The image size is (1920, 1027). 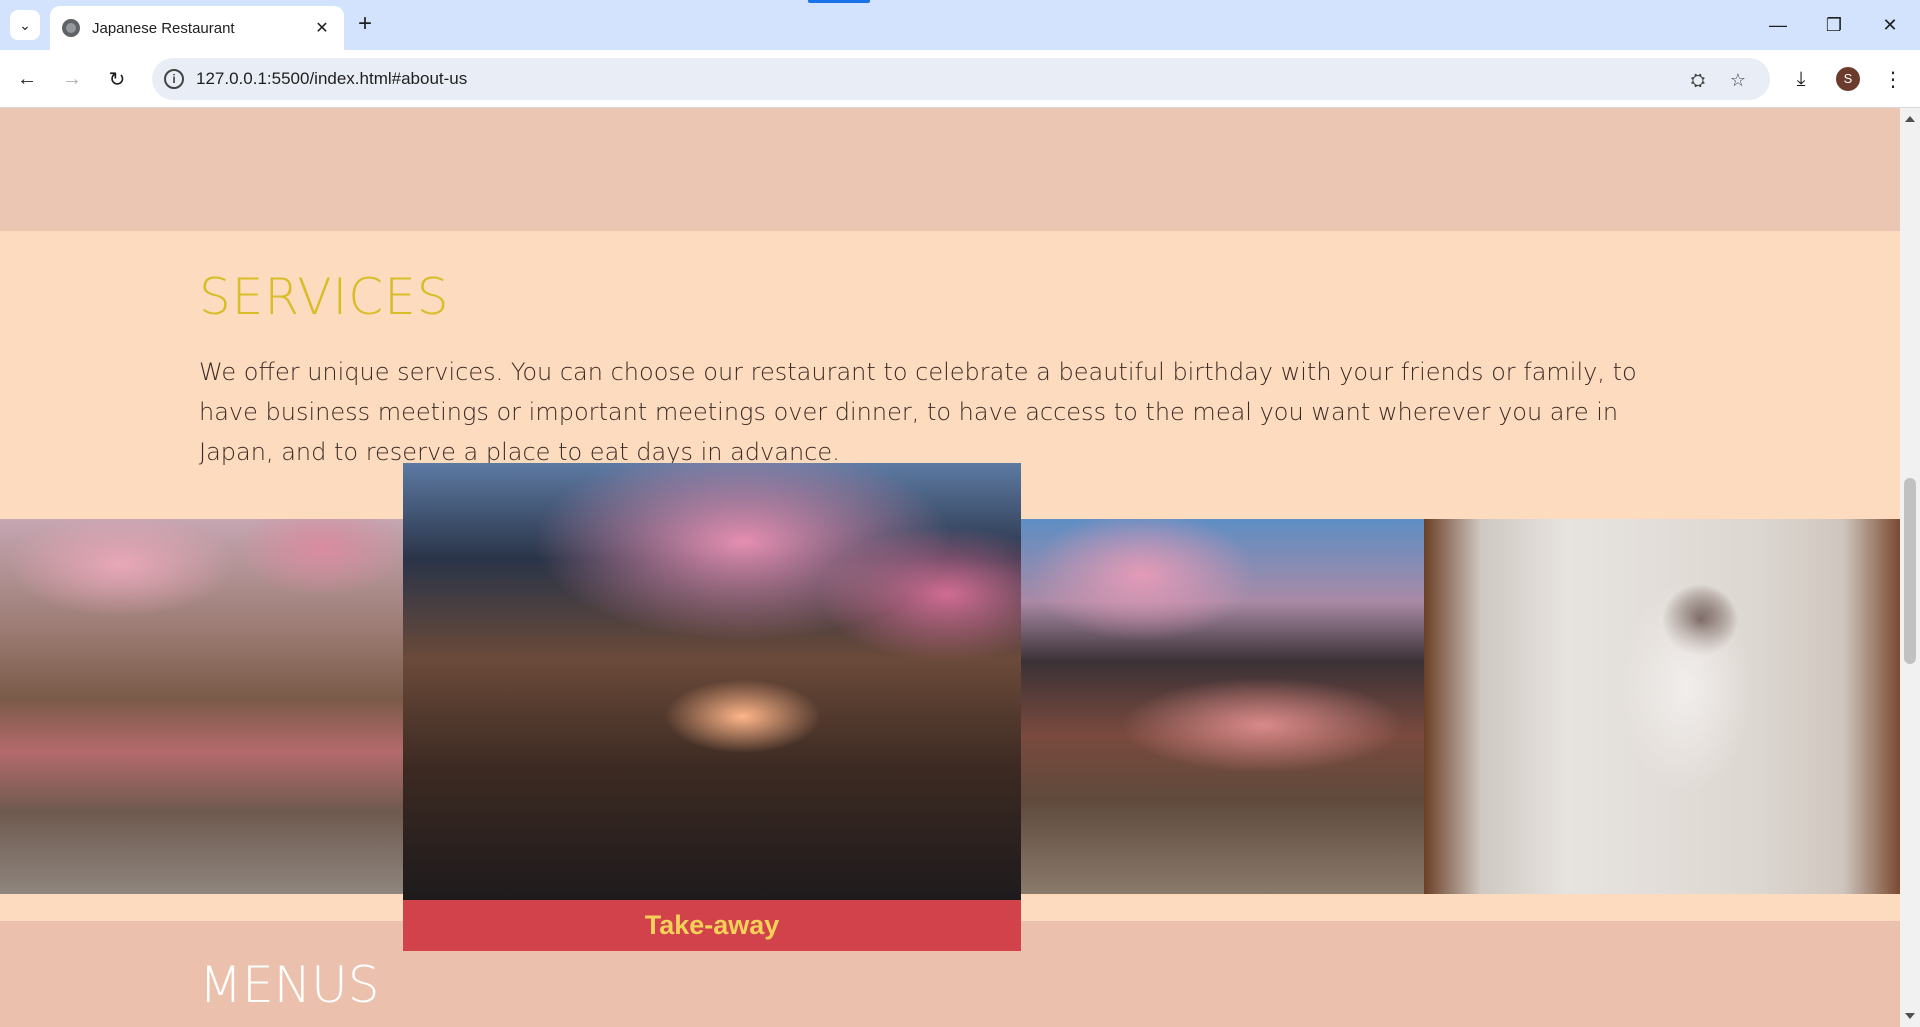 I want to click on page-scrollbar, so click(x=1910, y=567).